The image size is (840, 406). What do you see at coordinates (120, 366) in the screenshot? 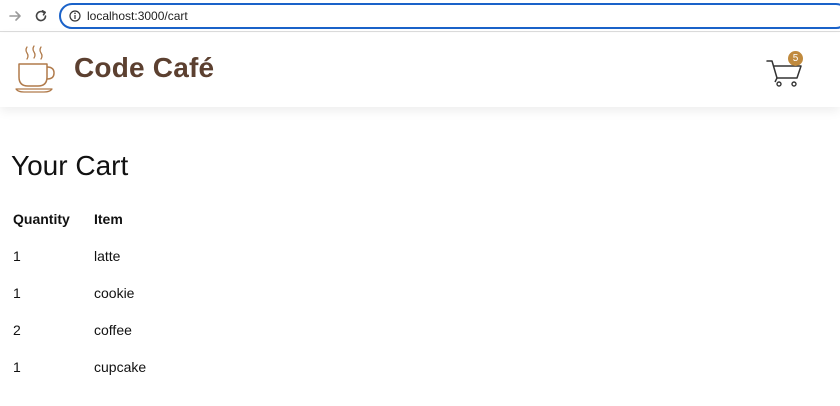
I see `item-cell: cupcake` at bounding box center [120, 366].